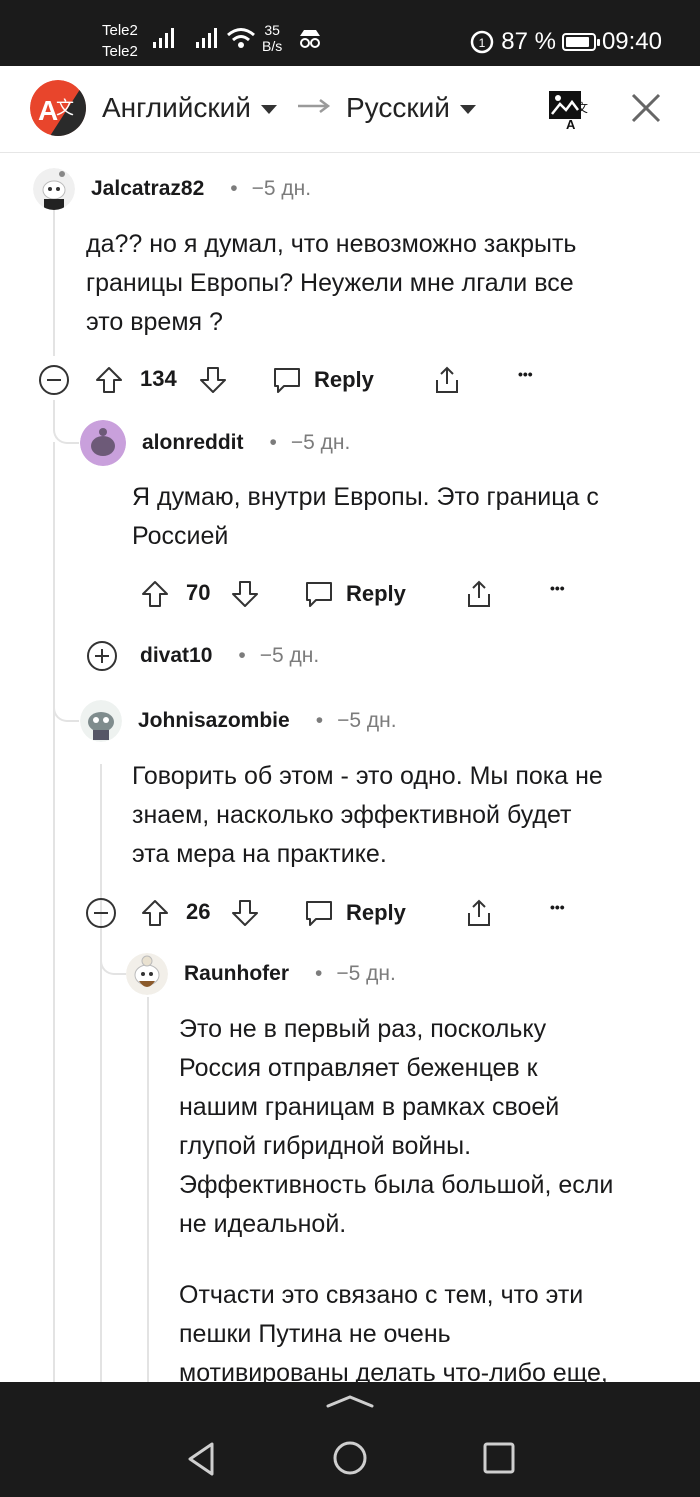 This screenshot has width=700, height=1497. What do you see at coordinates (236, 974) in the screenshot?
I see `username: Raunhofer` at bounding box center [236, 974].